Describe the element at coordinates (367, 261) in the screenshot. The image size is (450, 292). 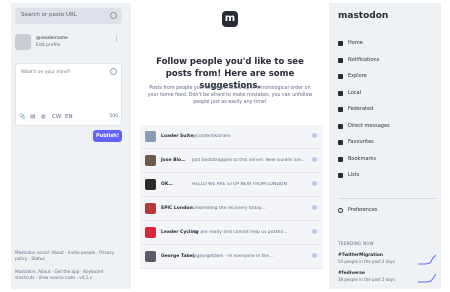
I see `trend-stat: 54 people in the past 2 days` at that location.